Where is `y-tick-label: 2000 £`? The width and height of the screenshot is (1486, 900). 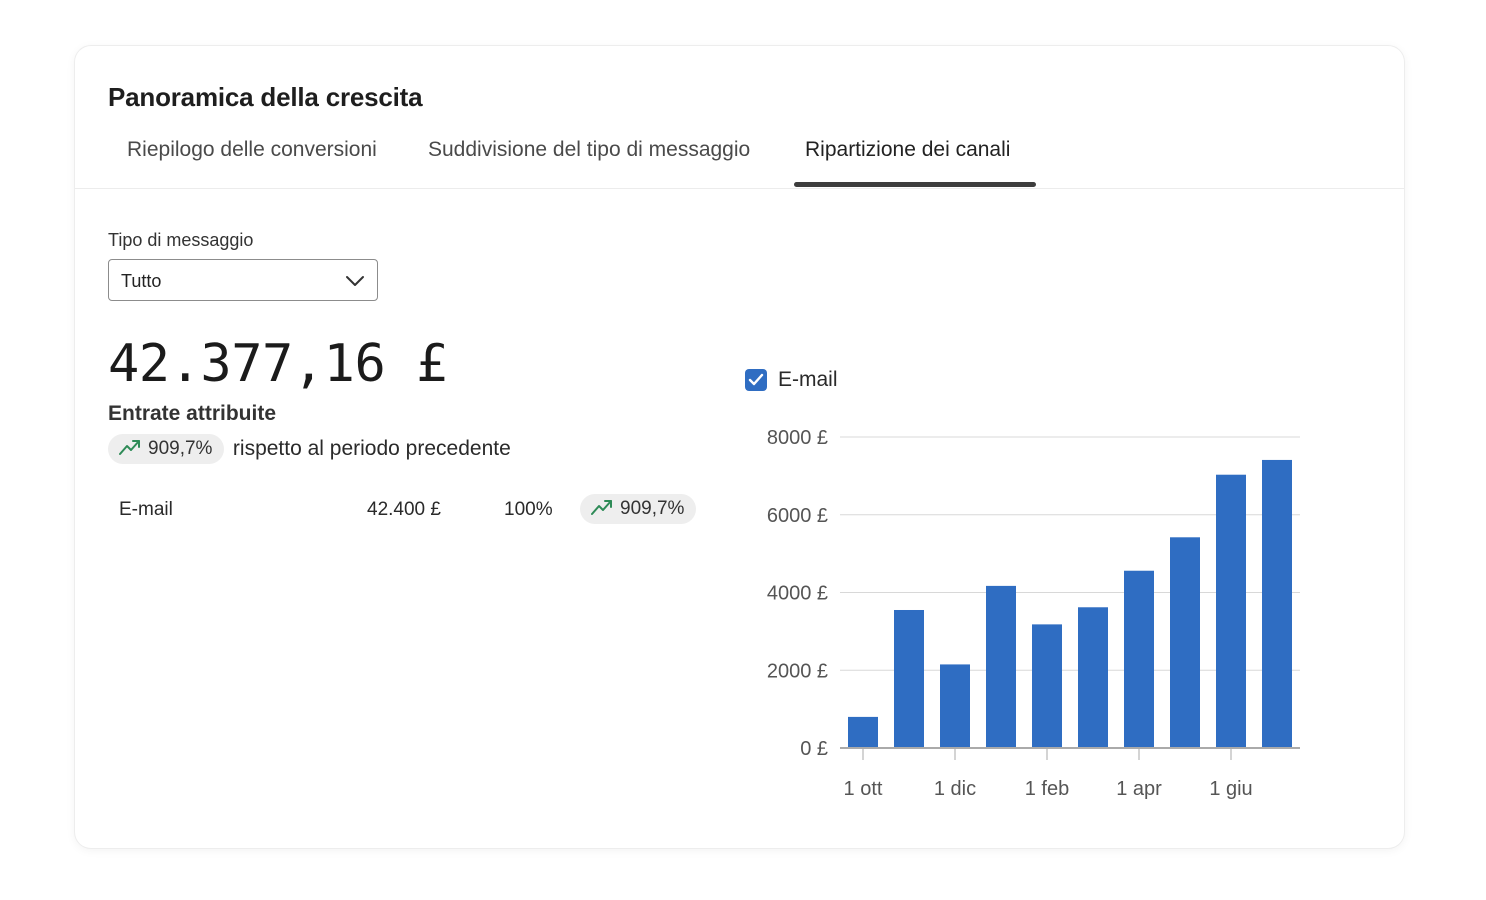 y-tick-label: 2000 £ is located at coordinates (797, 671).